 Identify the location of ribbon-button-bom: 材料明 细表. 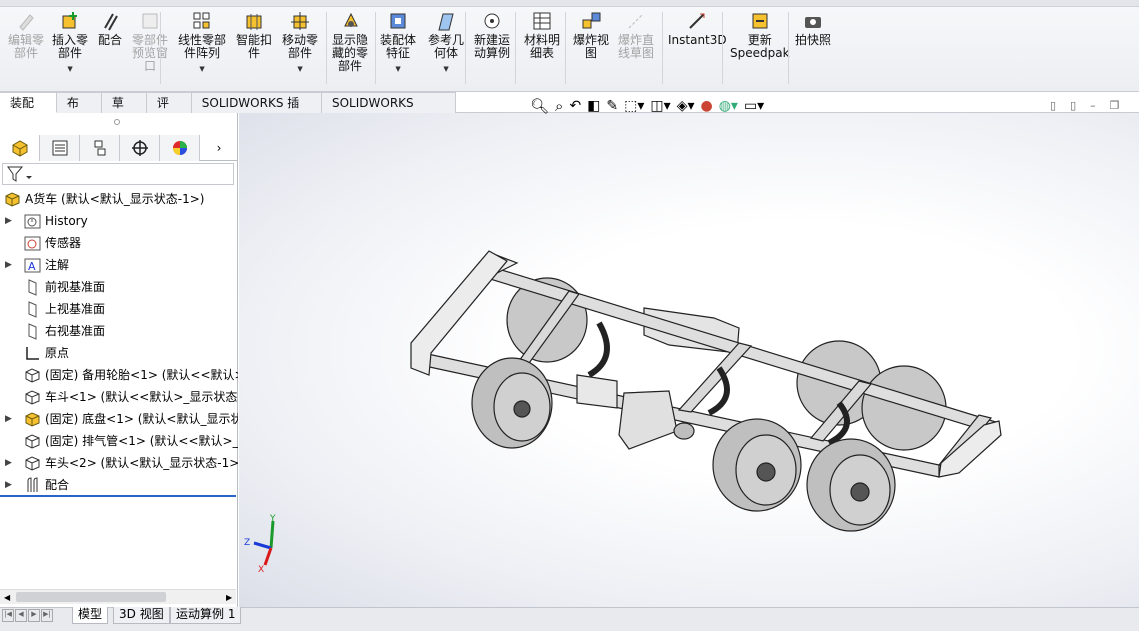
(542, 35).